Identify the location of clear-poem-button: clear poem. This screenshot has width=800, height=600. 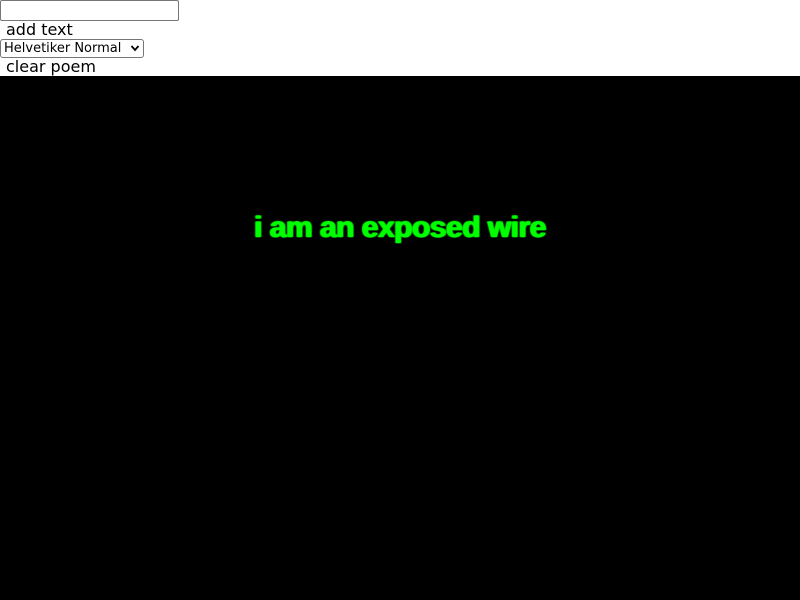
(51, 67).